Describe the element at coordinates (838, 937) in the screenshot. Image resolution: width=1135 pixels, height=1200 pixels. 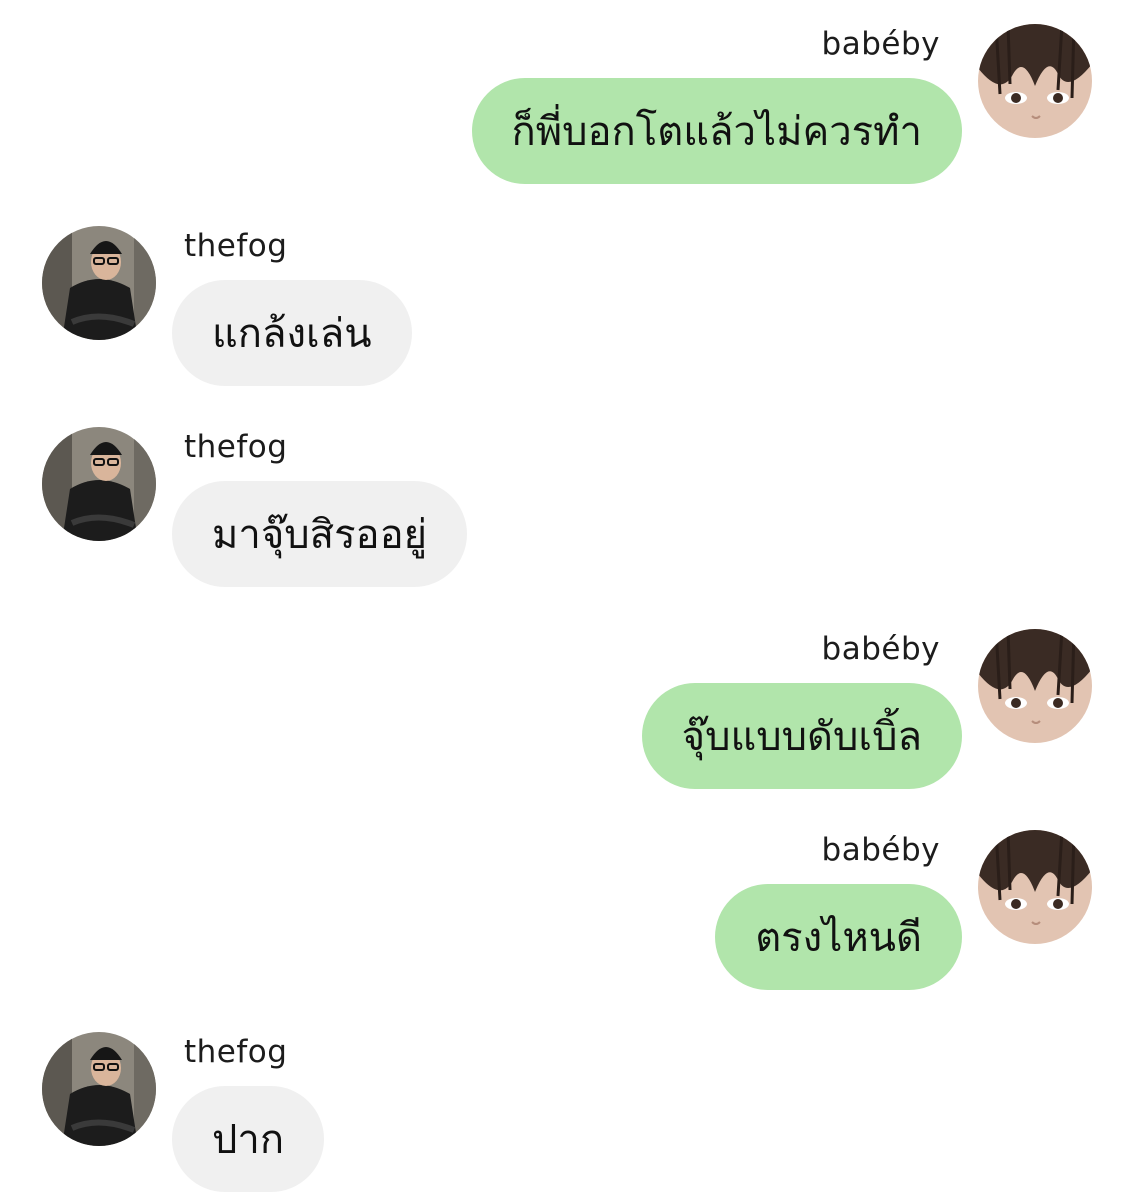
I see `message-bubble: ตรงไหนดี` at that location.